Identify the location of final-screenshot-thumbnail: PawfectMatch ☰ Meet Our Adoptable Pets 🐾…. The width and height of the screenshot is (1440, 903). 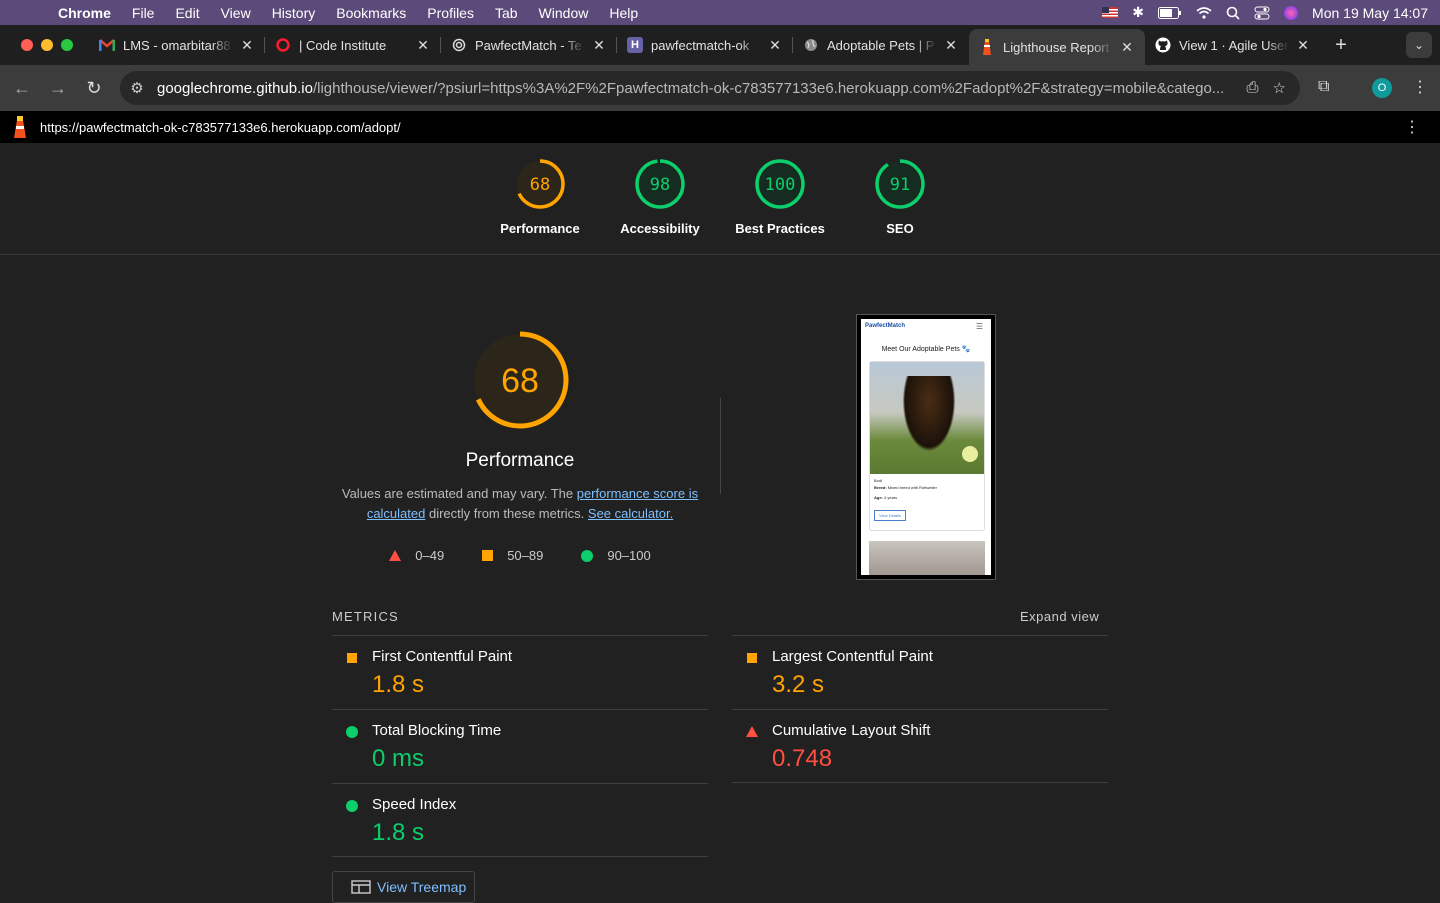
(926, 447).